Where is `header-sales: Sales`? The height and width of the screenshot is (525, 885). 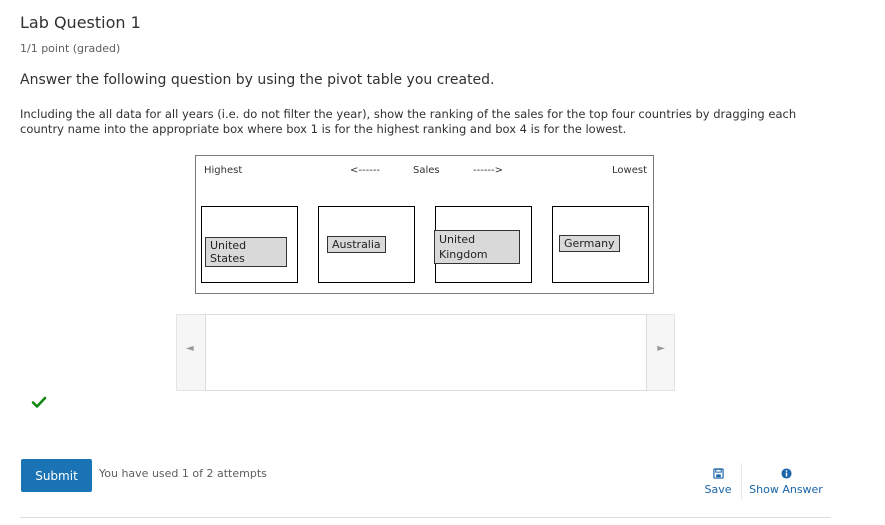
header-sales: Sales is located at coordinates (426, 170).